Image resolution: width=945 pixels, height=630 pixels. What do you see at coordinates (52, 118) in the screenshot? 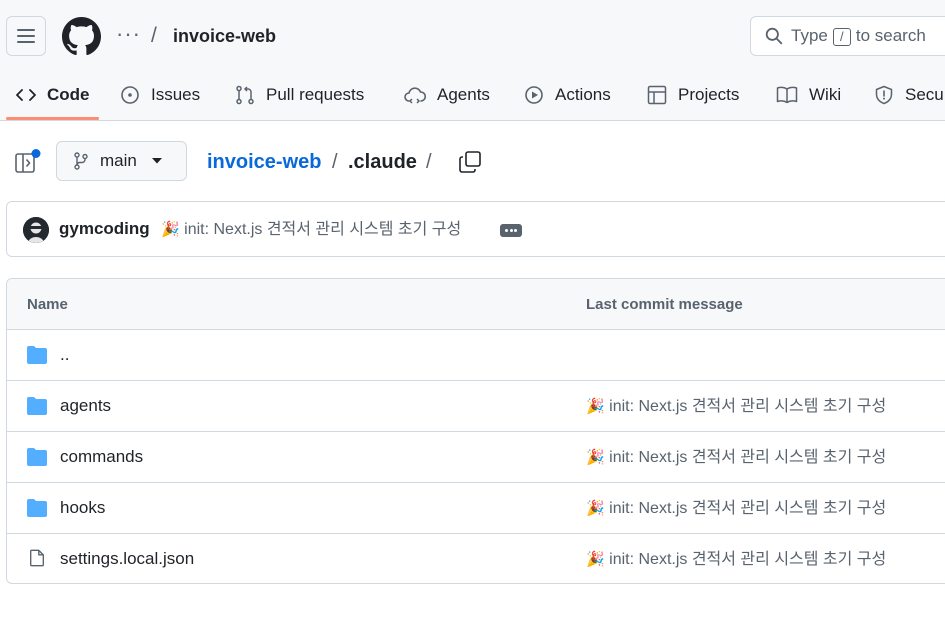
I see `active-tab-indicator` at bounding box center [52, 118].